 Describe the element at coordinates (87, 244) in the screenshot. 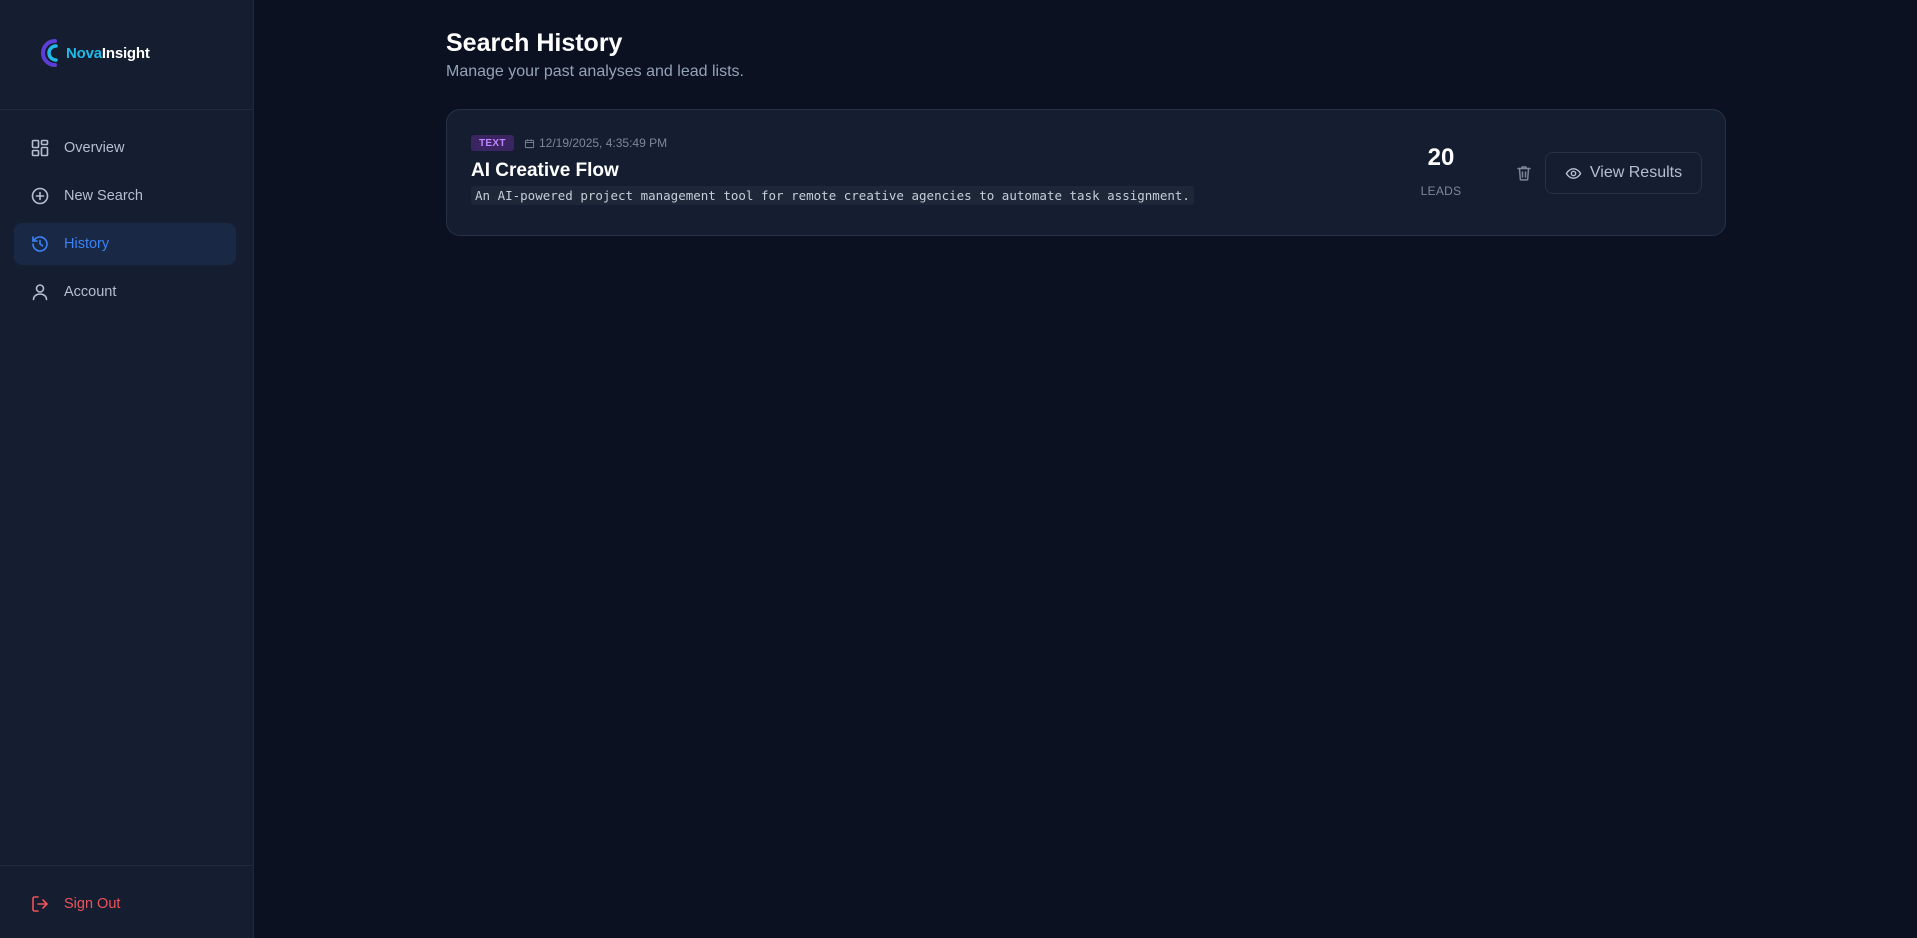

I see `sidebar-item-label: History` at that location.